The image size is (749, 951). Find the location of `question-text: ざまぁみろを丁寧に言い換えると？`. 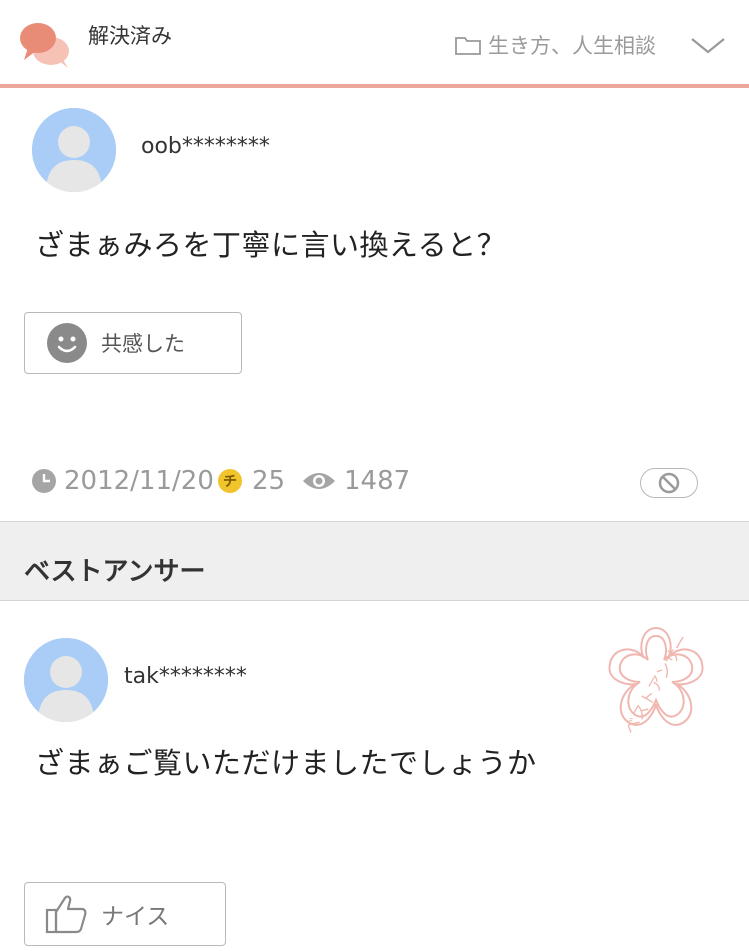

question-text: ざまぁみろを丁寧に言い換えると？ is located at coordinates (271, 245).